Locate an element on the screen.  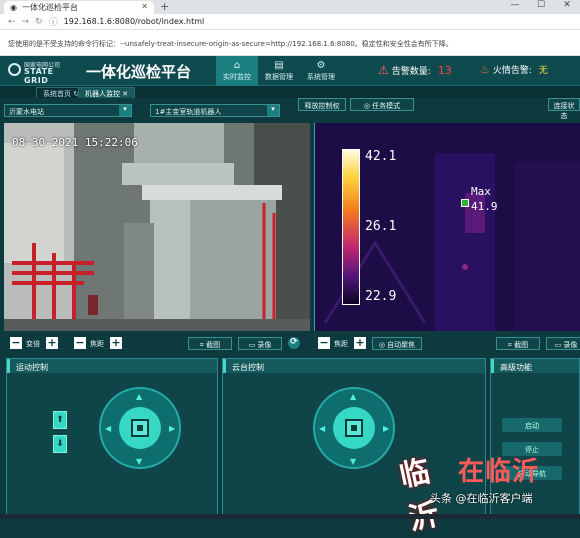
state-grid-logo: 国家电网公司 STATE GRID is located at coordinates (44, 72).